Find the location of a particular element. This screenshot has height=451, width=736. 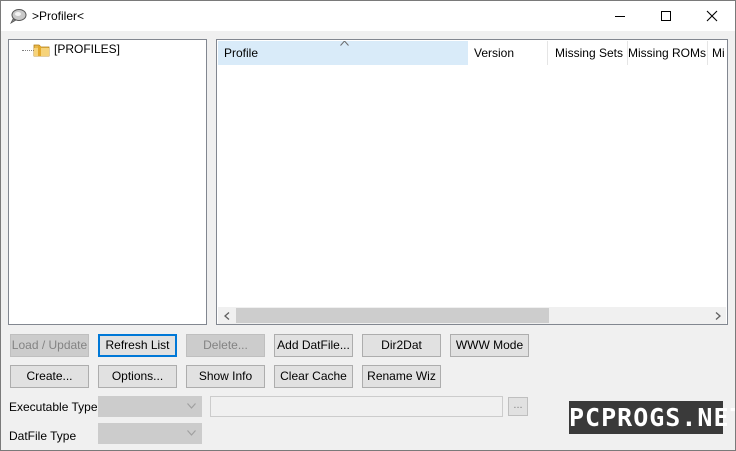

chevron-right-icon is located at coordinates (718, 315).